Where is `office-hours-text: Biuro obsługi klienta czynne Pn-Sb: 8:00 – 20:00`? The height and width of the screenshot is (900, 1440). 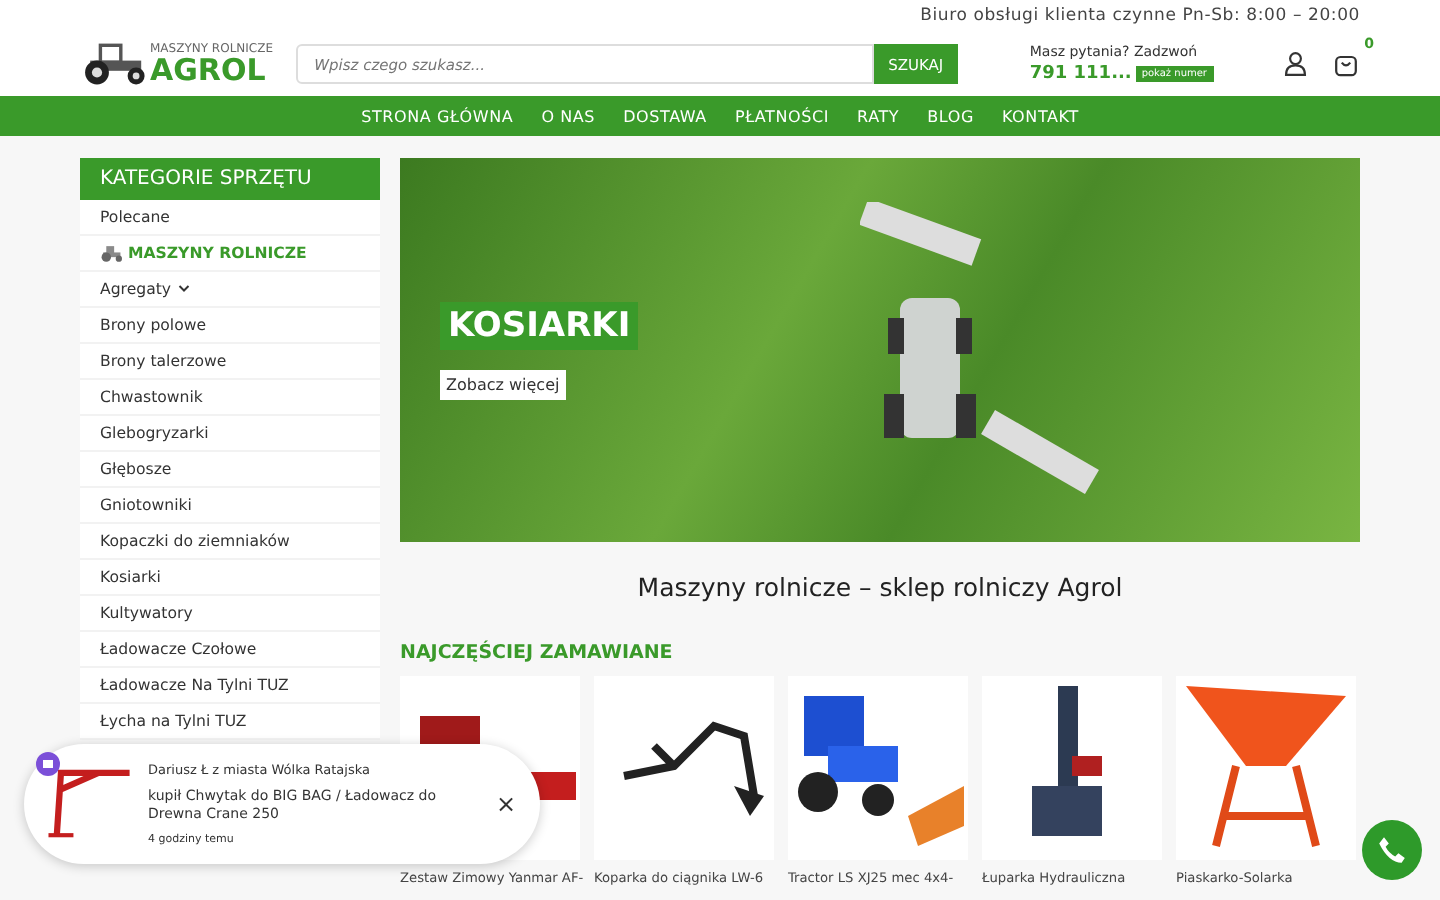
office-hours-text: Biuro obsługi klienta czynne Pn-Sb: 8:00 – 20:00 is located at coordinates (1140, 16).